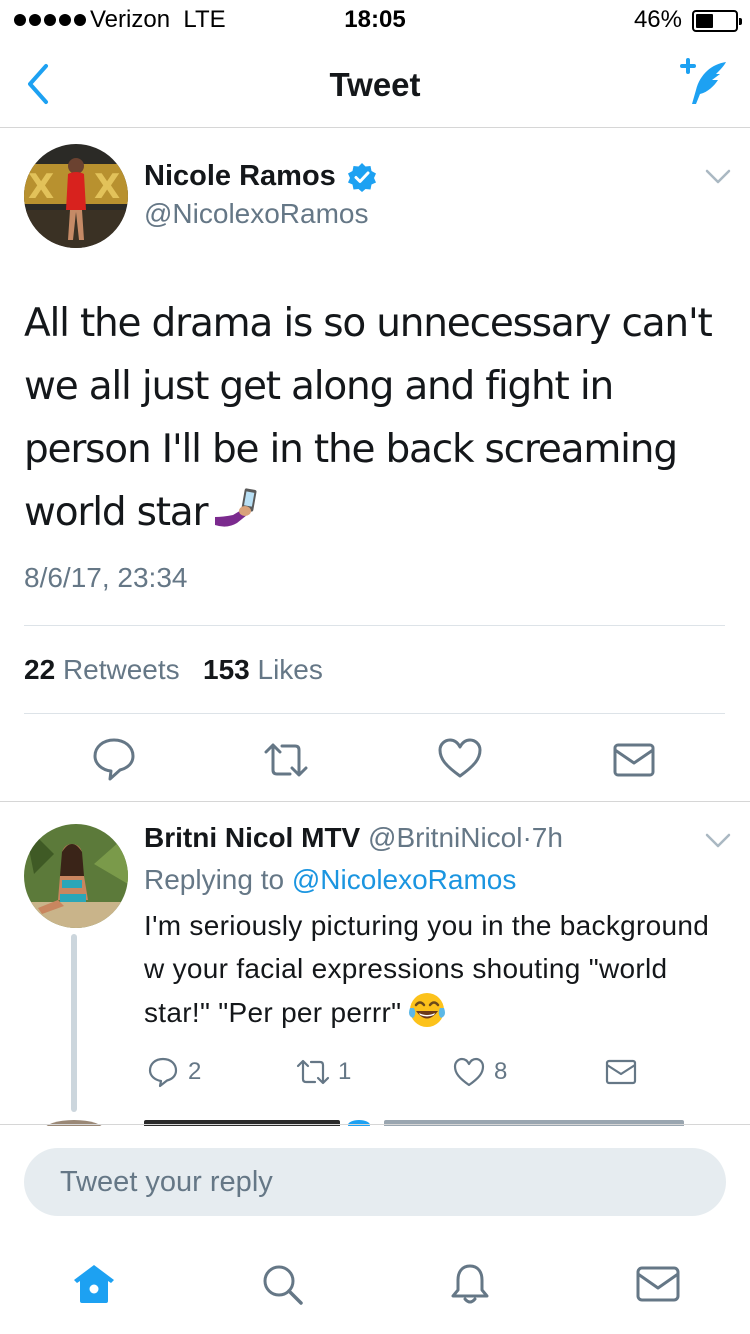 The height and width of the screenshot is (1334, 750). I want to click on tab-bar, so click(375, 1284).